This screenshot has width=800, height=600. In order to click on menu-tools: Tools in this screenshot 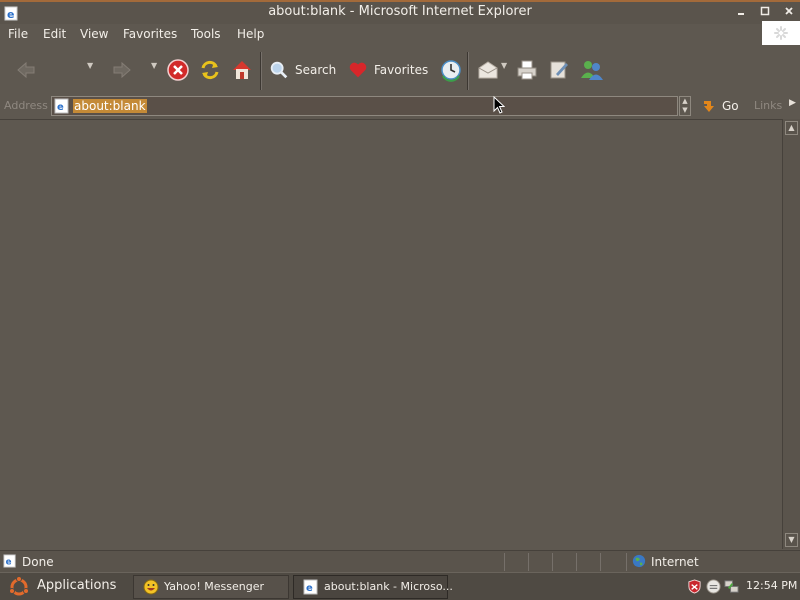, I will do `click(206, 34)`.